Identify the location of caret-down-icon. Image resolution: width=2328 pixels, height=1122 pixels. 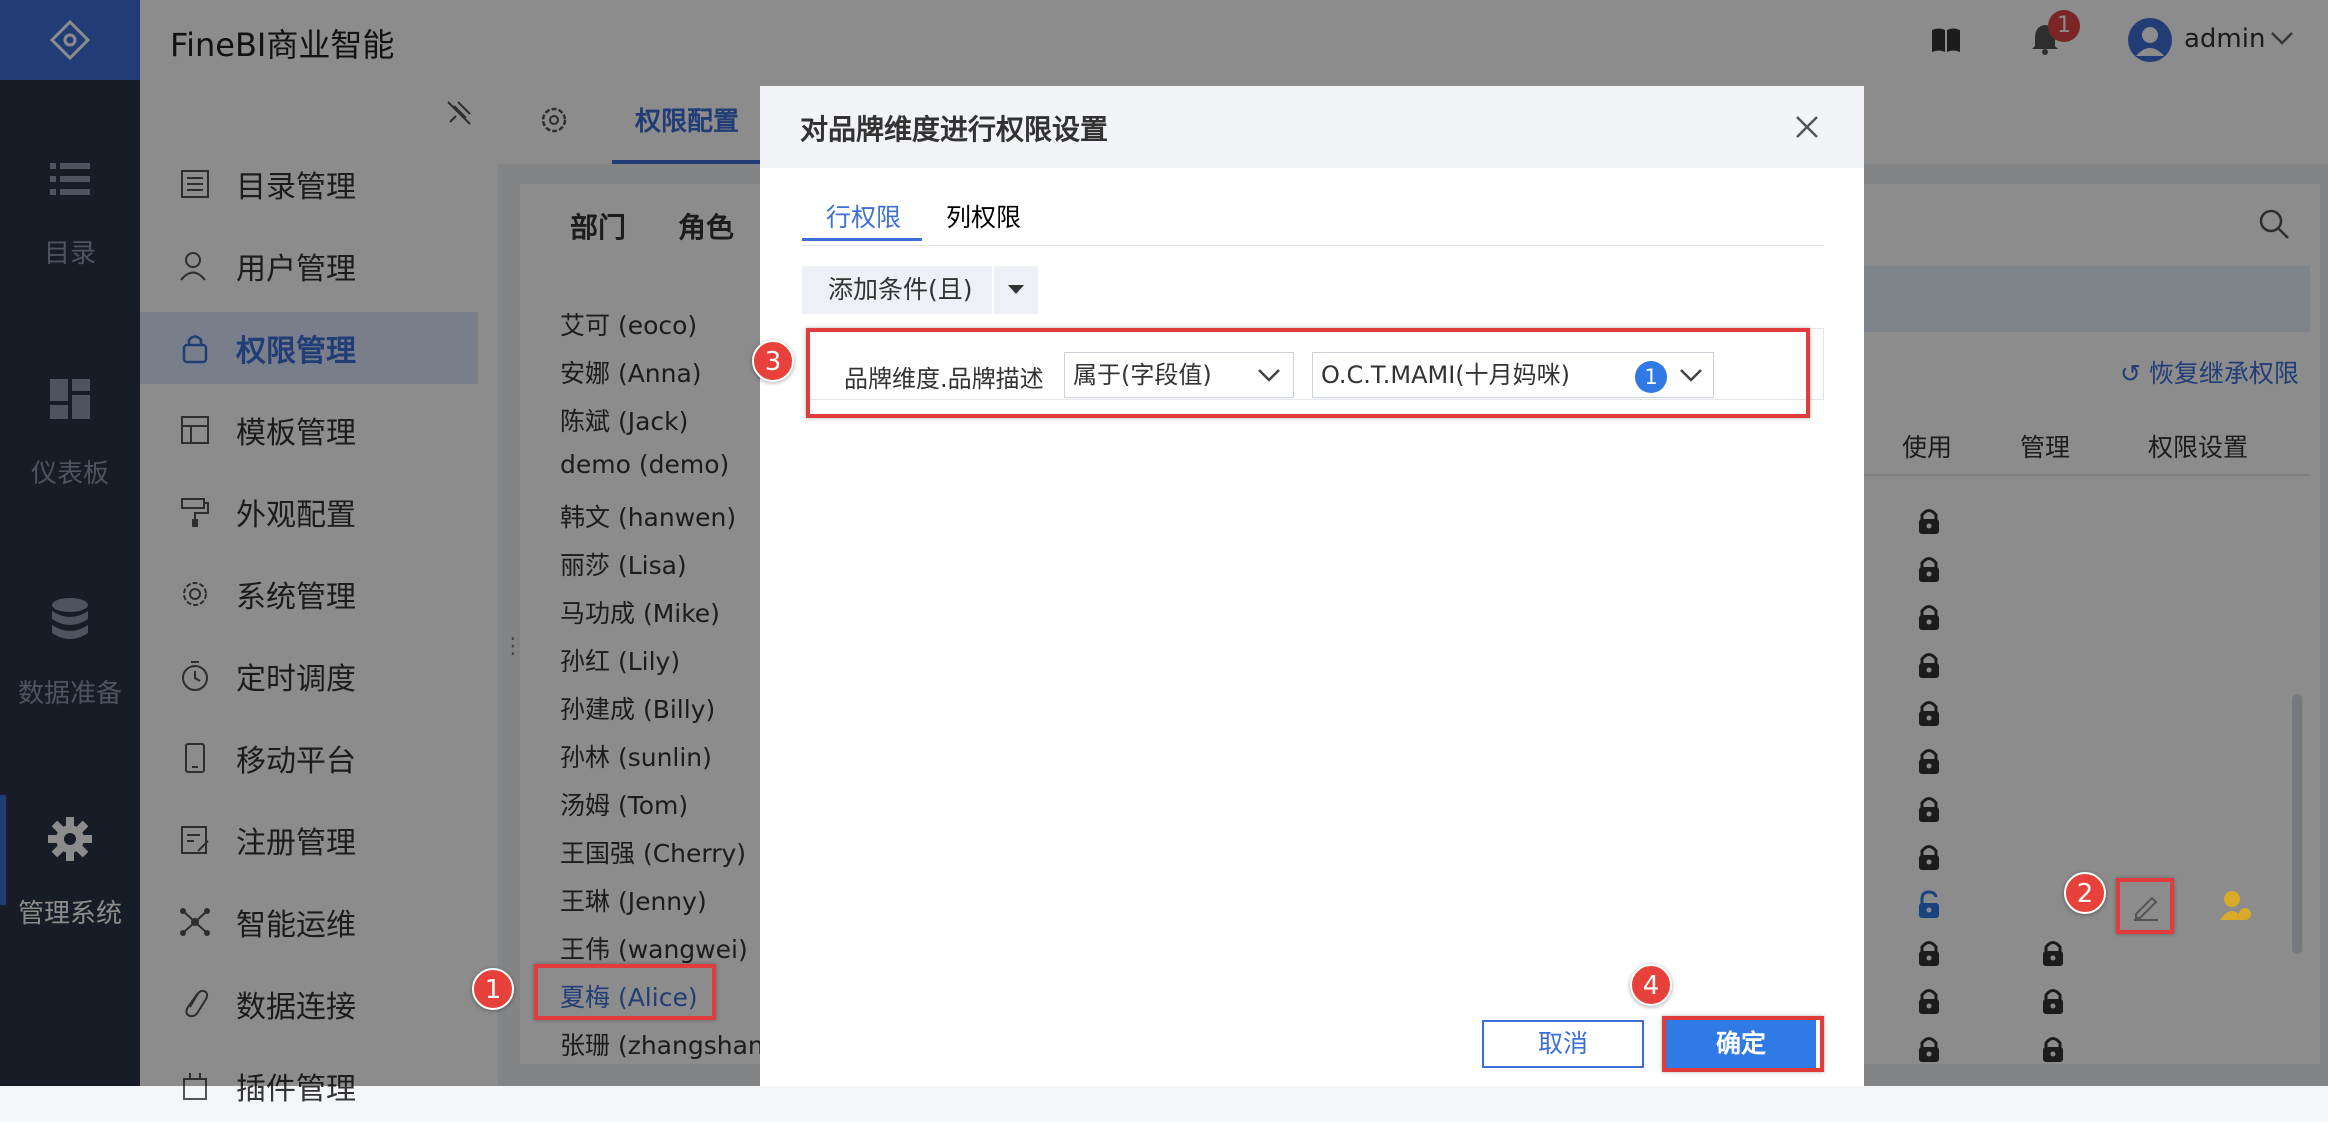
(1016, 289).